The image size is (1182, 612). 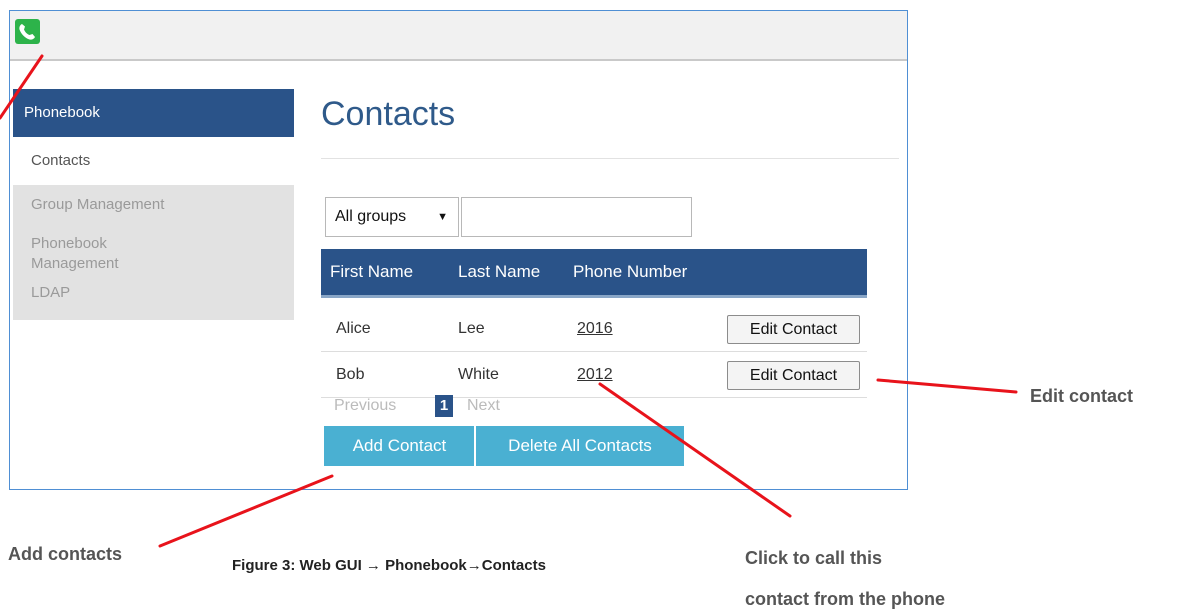 I want to click on figure-caption: Figure 3: Web GUI → Phonebook→Contacts, so click(x=389, y=565).